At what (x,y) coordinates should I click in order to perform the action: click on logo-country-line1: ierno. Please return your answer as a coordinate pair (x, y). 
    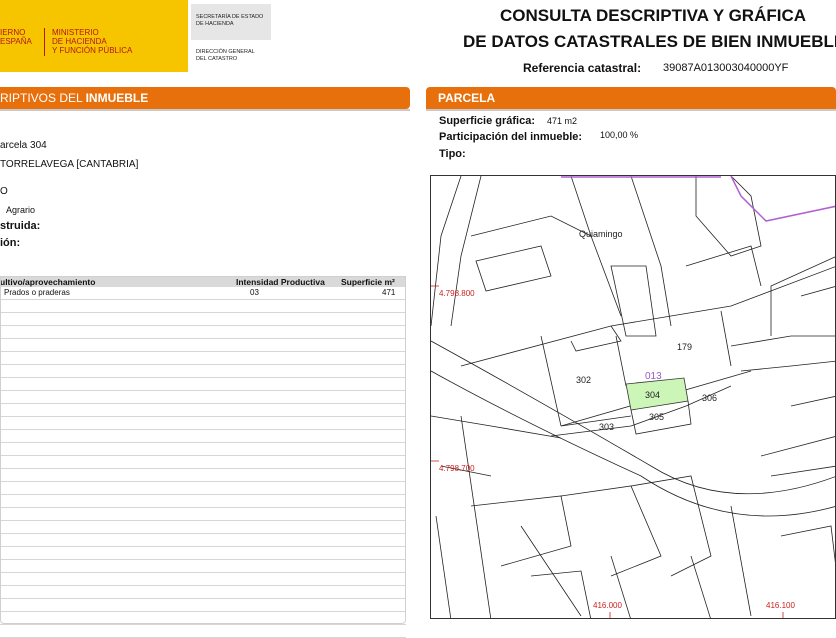
    Looking at the image, I should click on (13, 32).